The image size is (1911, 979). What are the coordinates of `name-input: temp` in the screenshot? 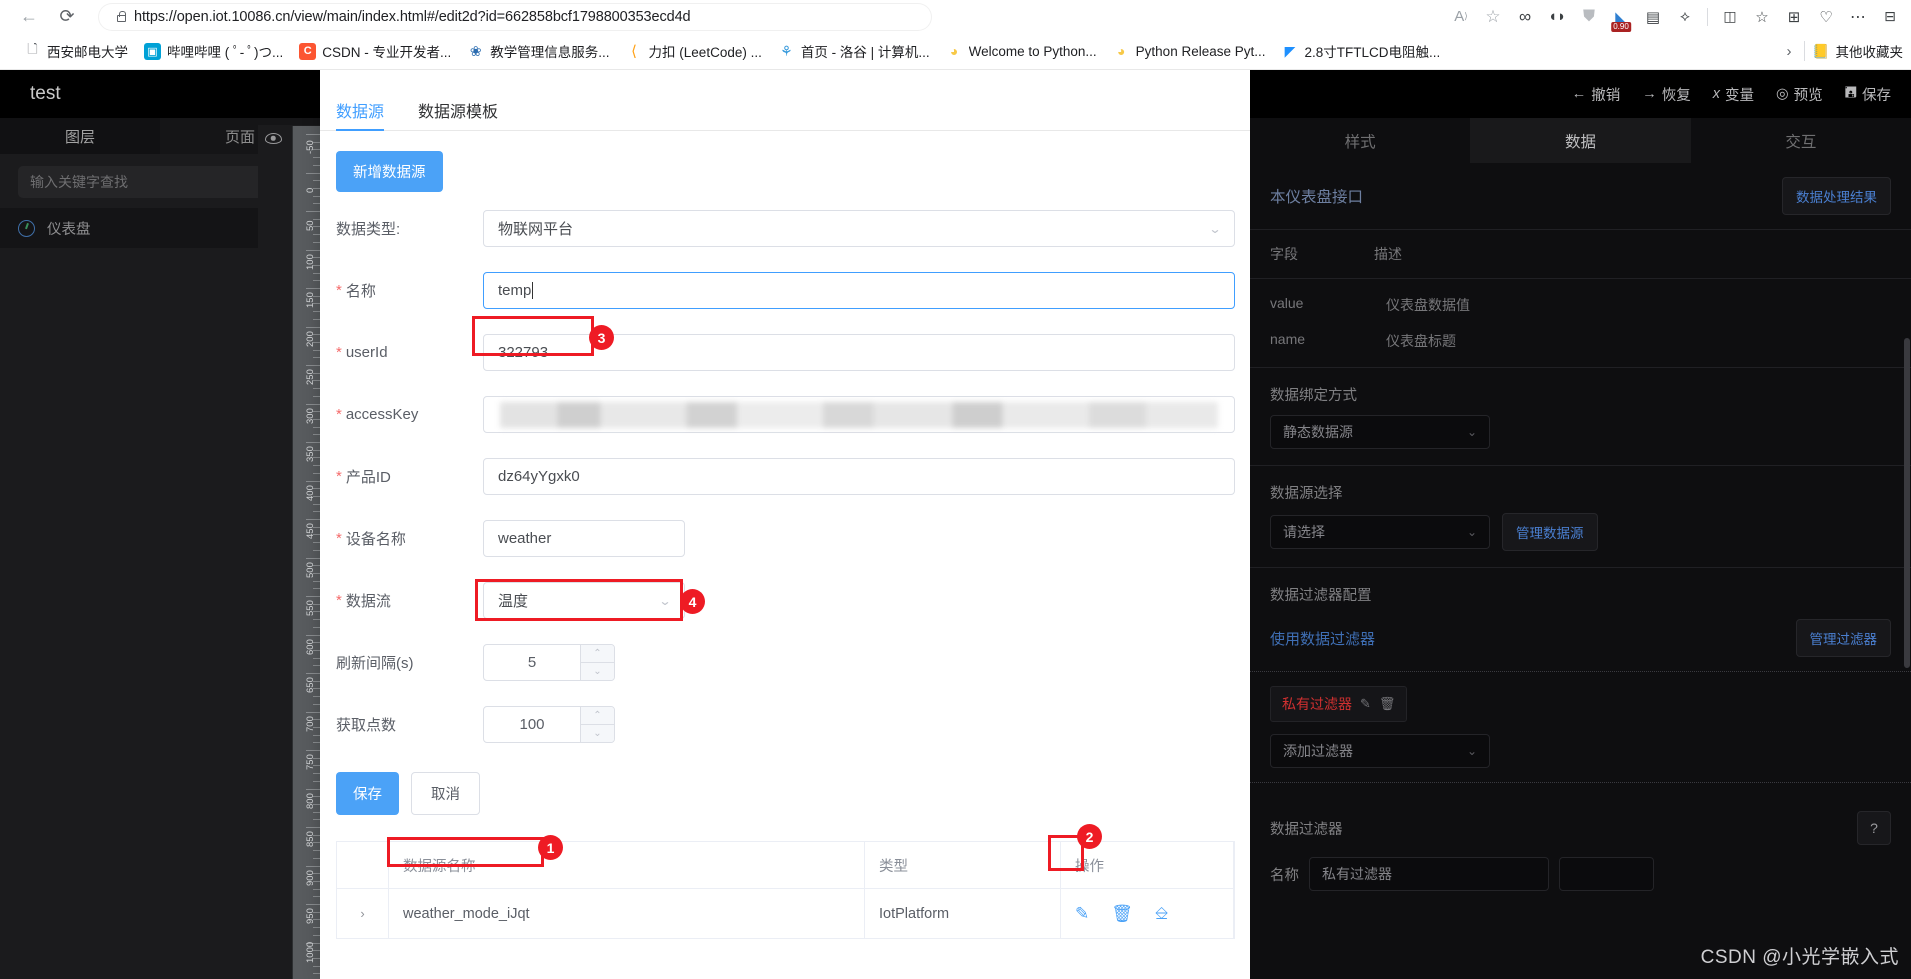 It's located at (859, 290).